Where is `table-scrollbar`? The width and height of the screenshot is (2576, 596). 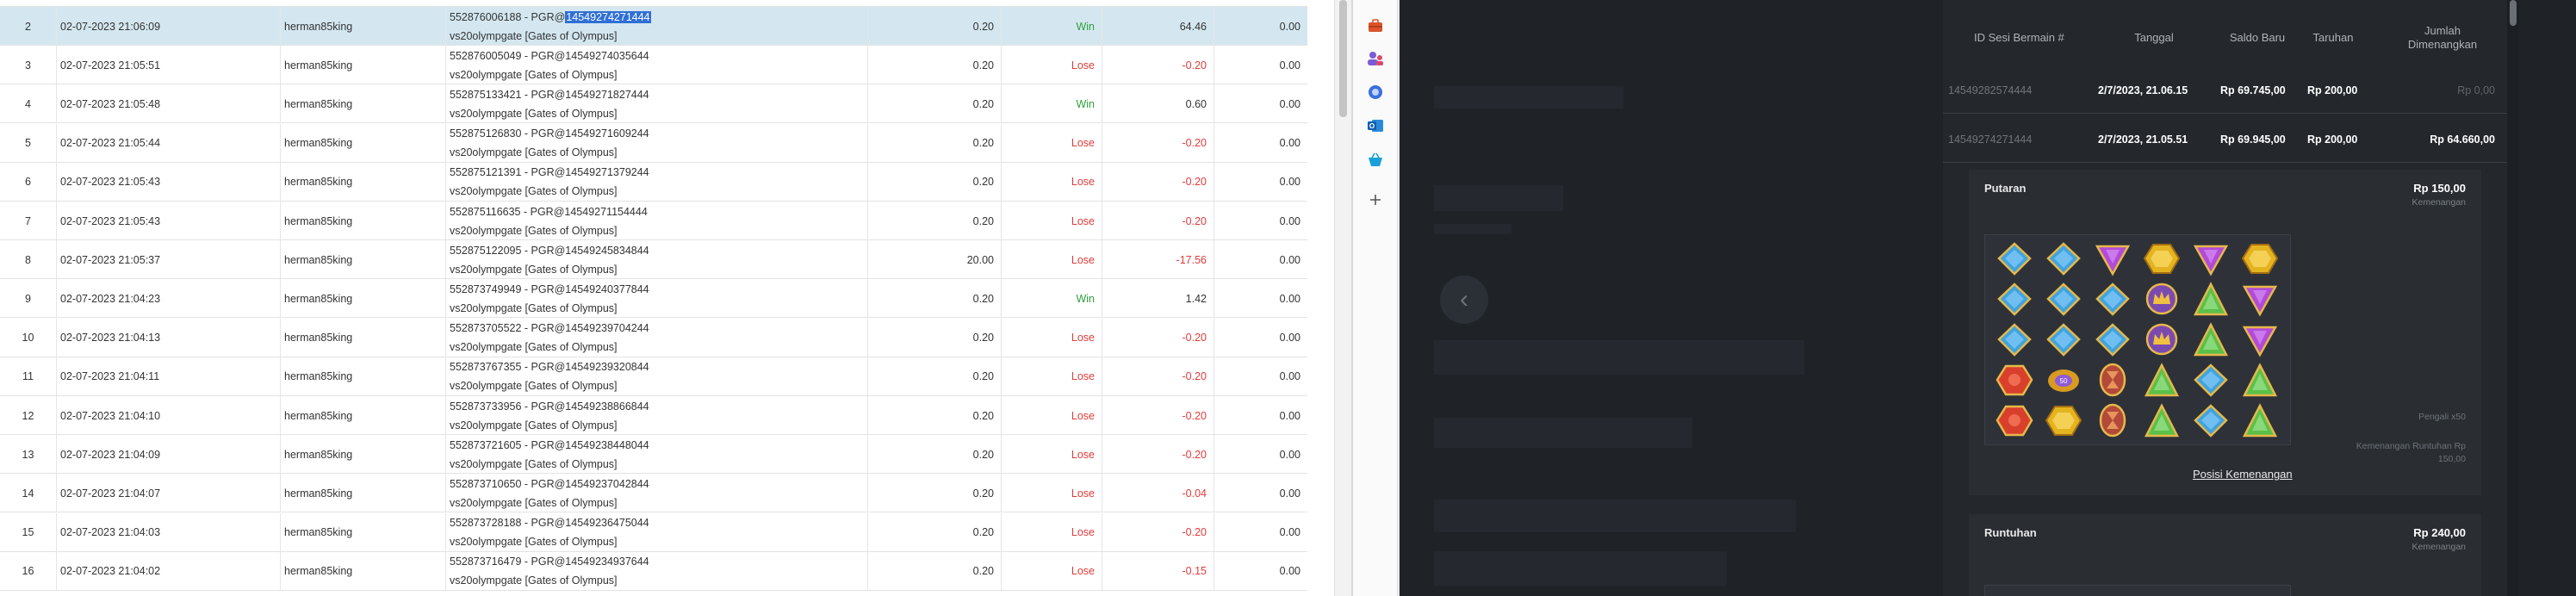
table-scrollbar is located at coordinates (1342, 298).